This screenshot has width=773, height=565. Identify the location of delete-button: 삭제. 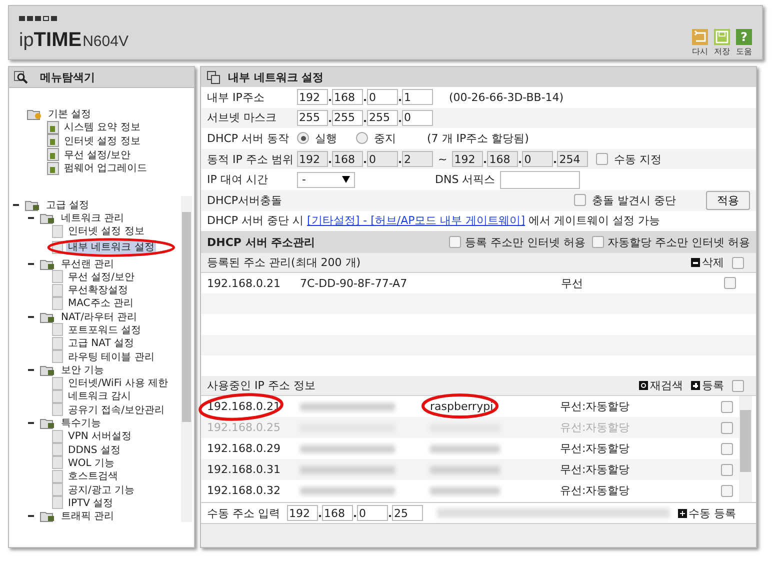
(707, 262).